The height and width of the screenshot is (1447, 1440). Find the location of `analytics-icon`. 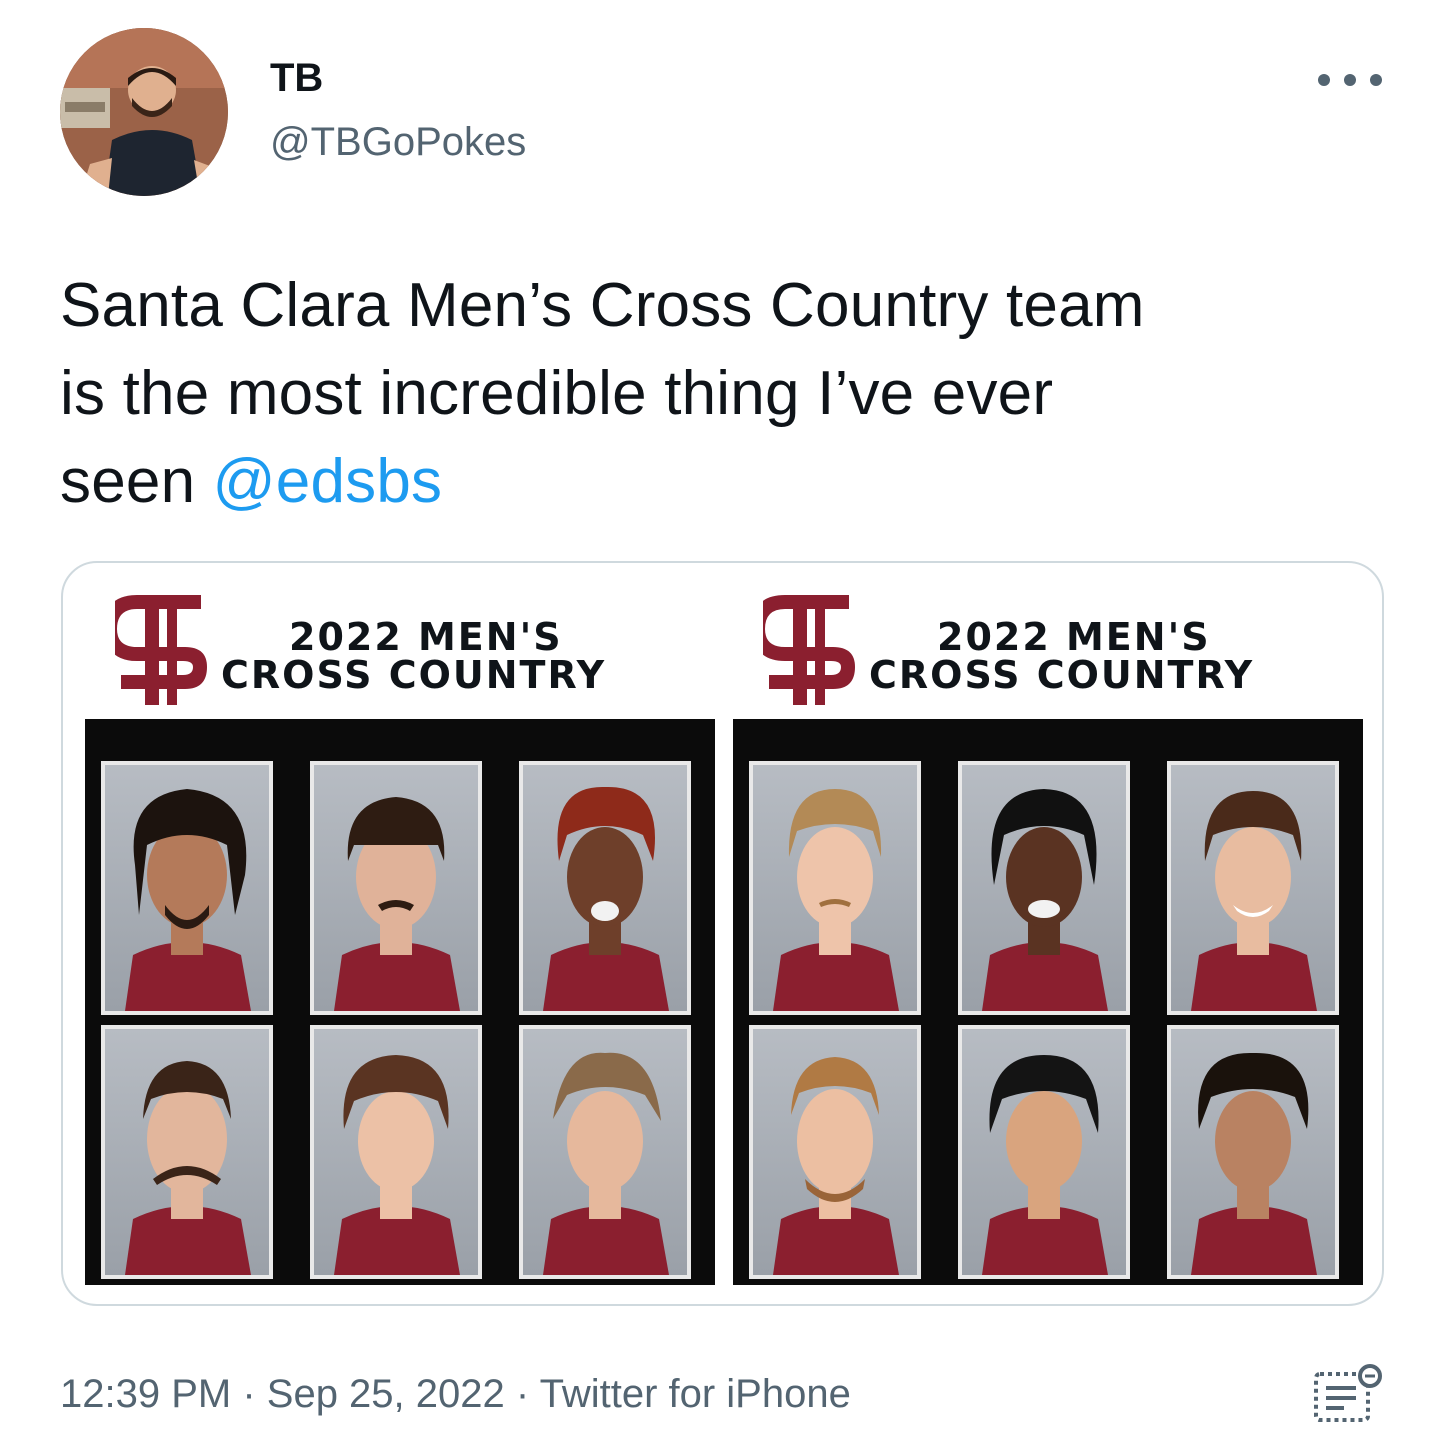

analytics-icon is located at coordinates (1347, 1393).